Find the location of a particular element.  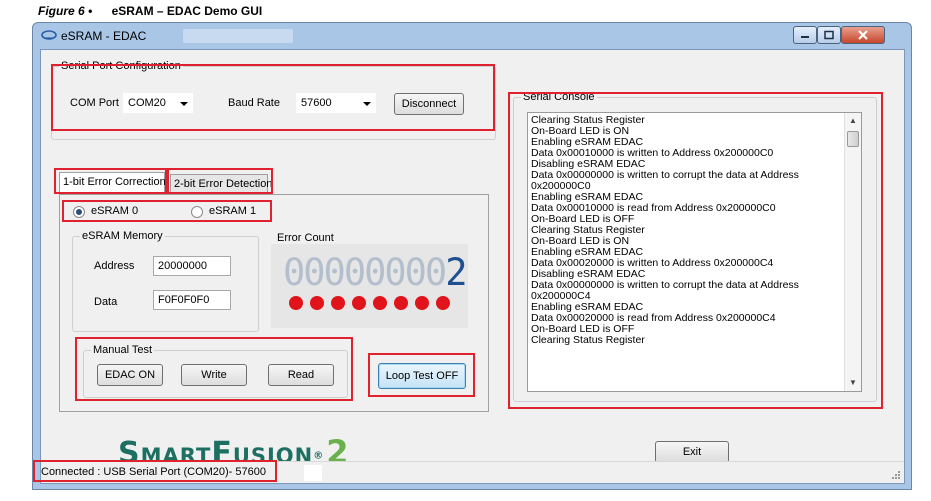

scroll-down-icon: ▼ is located at coordinates (853, 383).